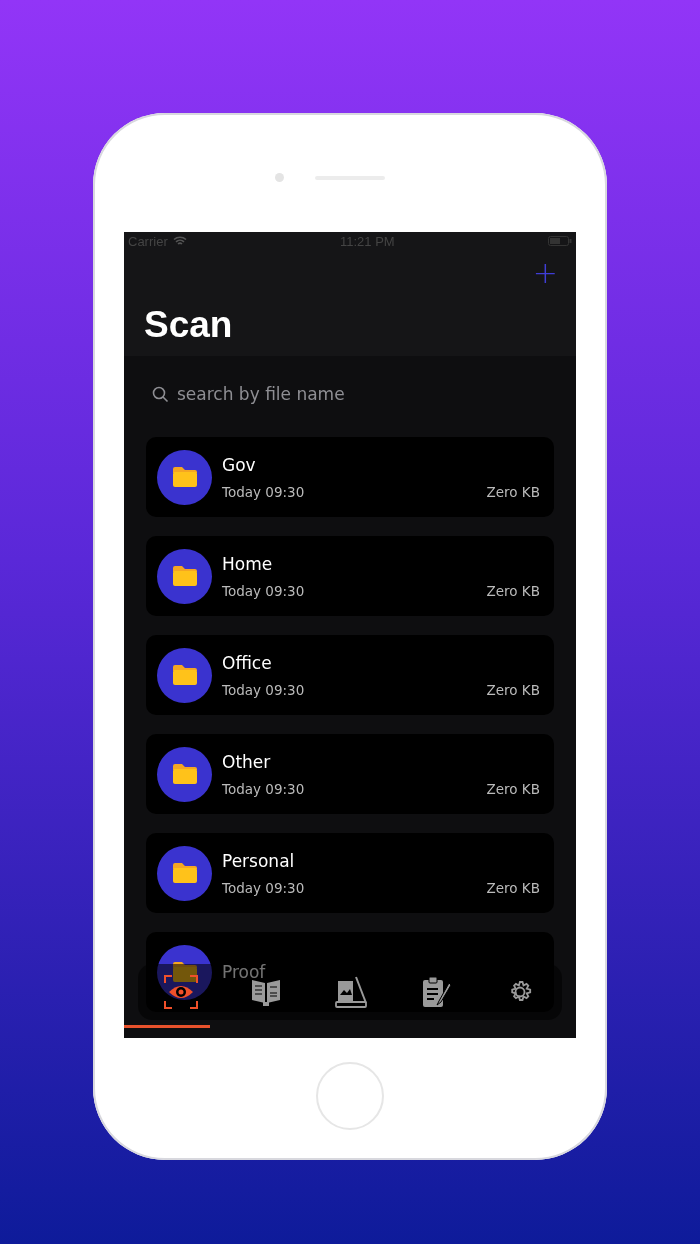  Describe the element at coordinates (180, 992) in the screenshot. I see `scan-tab` at that location.